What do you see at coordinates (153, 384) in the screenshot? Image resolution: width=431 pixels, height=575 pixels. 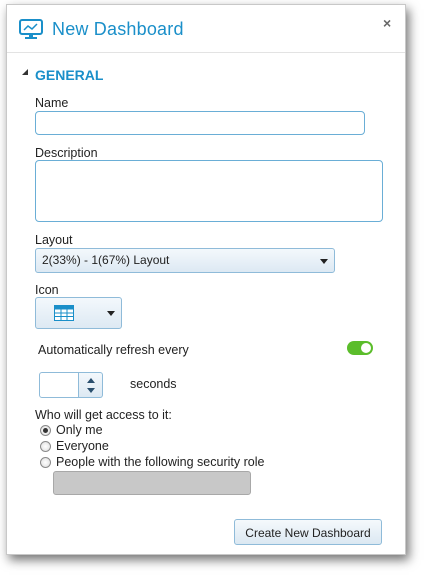 I see `seconds-label: seconds` at bounding box center [153, 384].